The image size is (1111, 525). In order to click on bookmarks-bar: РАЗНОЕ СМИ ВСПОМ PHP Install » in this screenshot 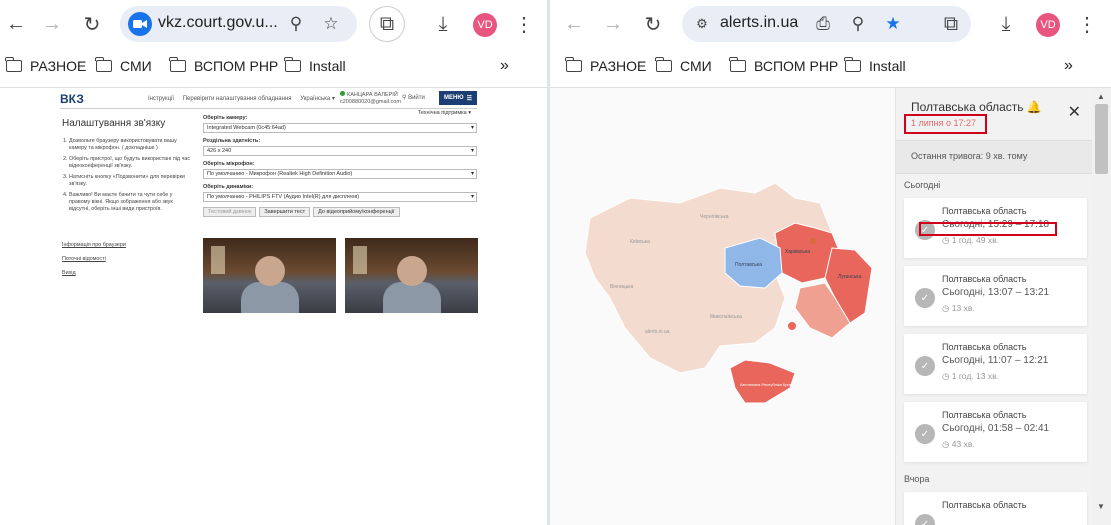, I will do `click(830, 66)`.